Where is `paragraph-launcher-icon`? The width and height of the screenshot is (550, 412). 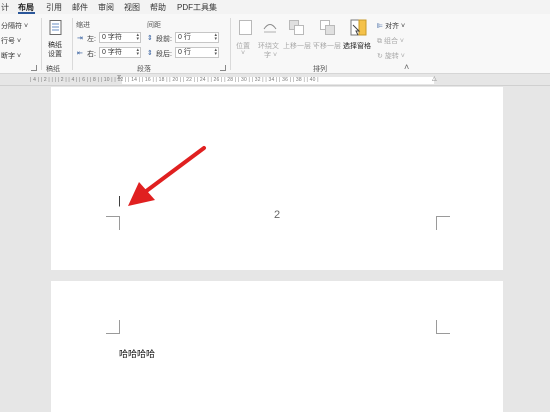
paragraph-launcher-icon is located at coordinates (223, 68).